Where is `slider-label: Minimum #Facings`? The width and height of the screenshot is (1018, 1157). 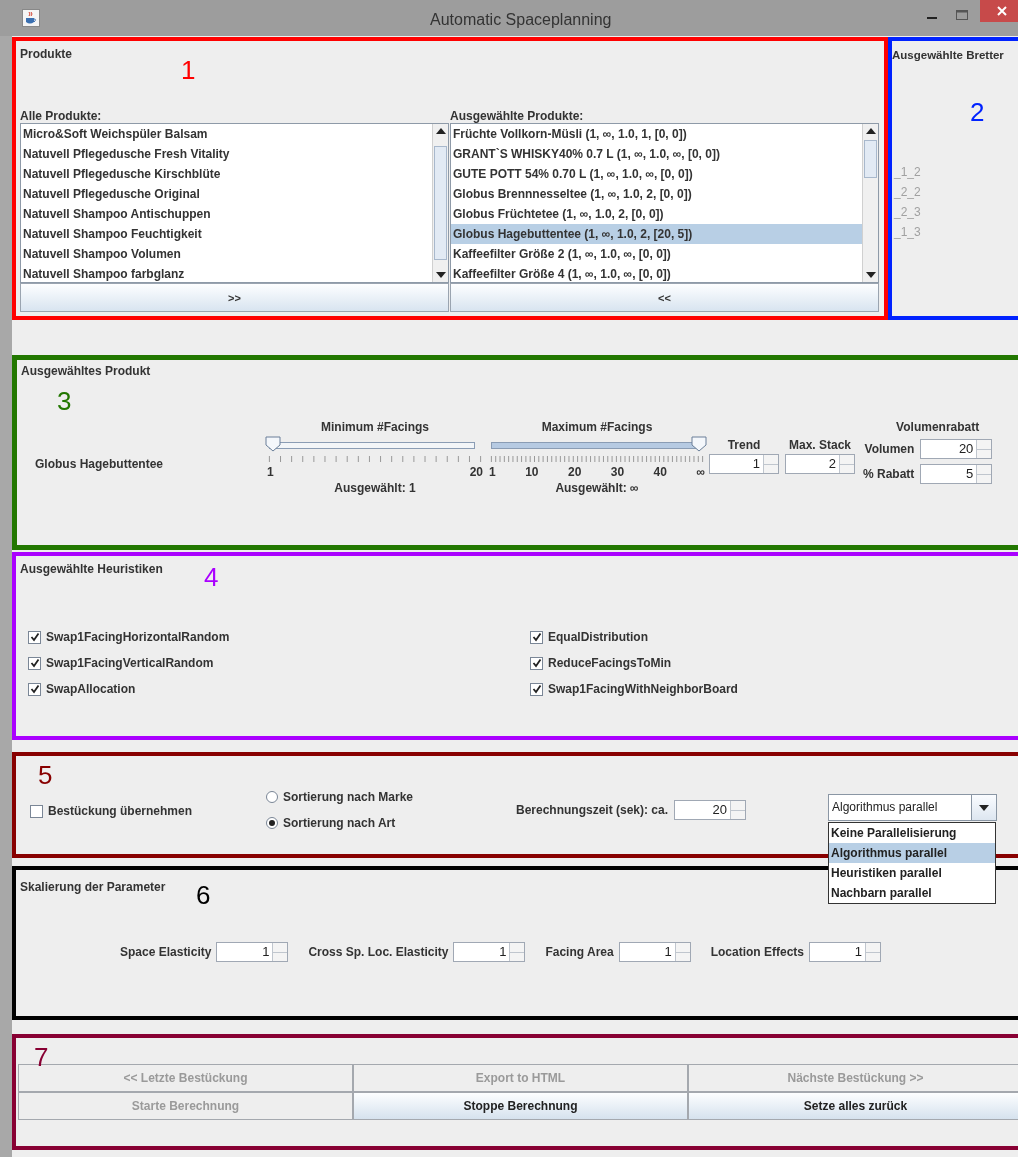
slider-label: Minimum #Facings is located at coordinates (375, 428).